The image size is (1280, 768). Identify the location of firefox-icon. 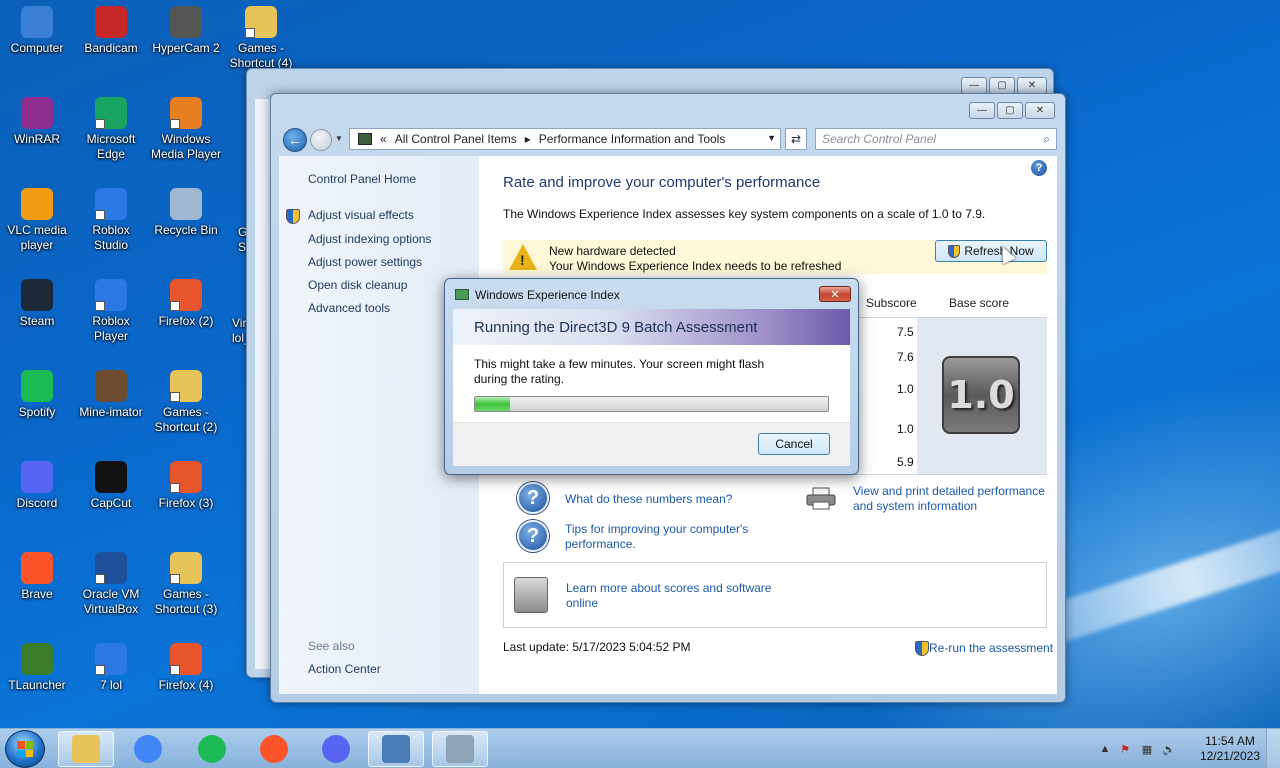
(186, 477).